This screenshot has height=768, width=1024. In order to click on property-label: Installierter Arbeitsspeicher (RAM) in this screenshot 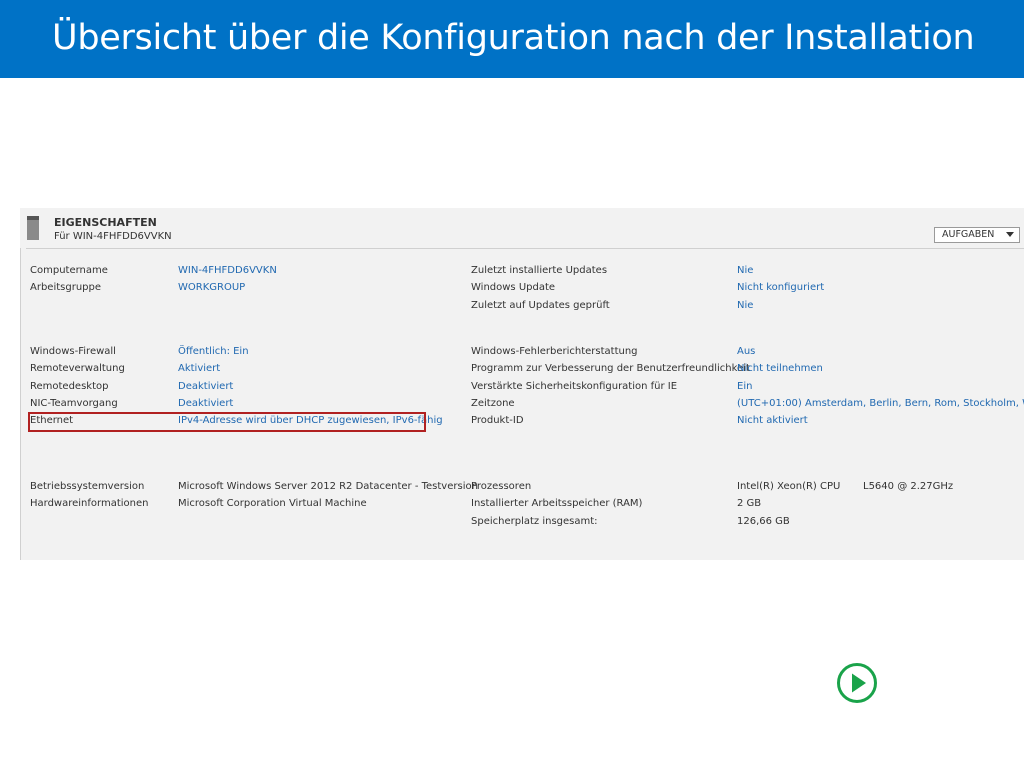, I will do `click(557, 504)`.